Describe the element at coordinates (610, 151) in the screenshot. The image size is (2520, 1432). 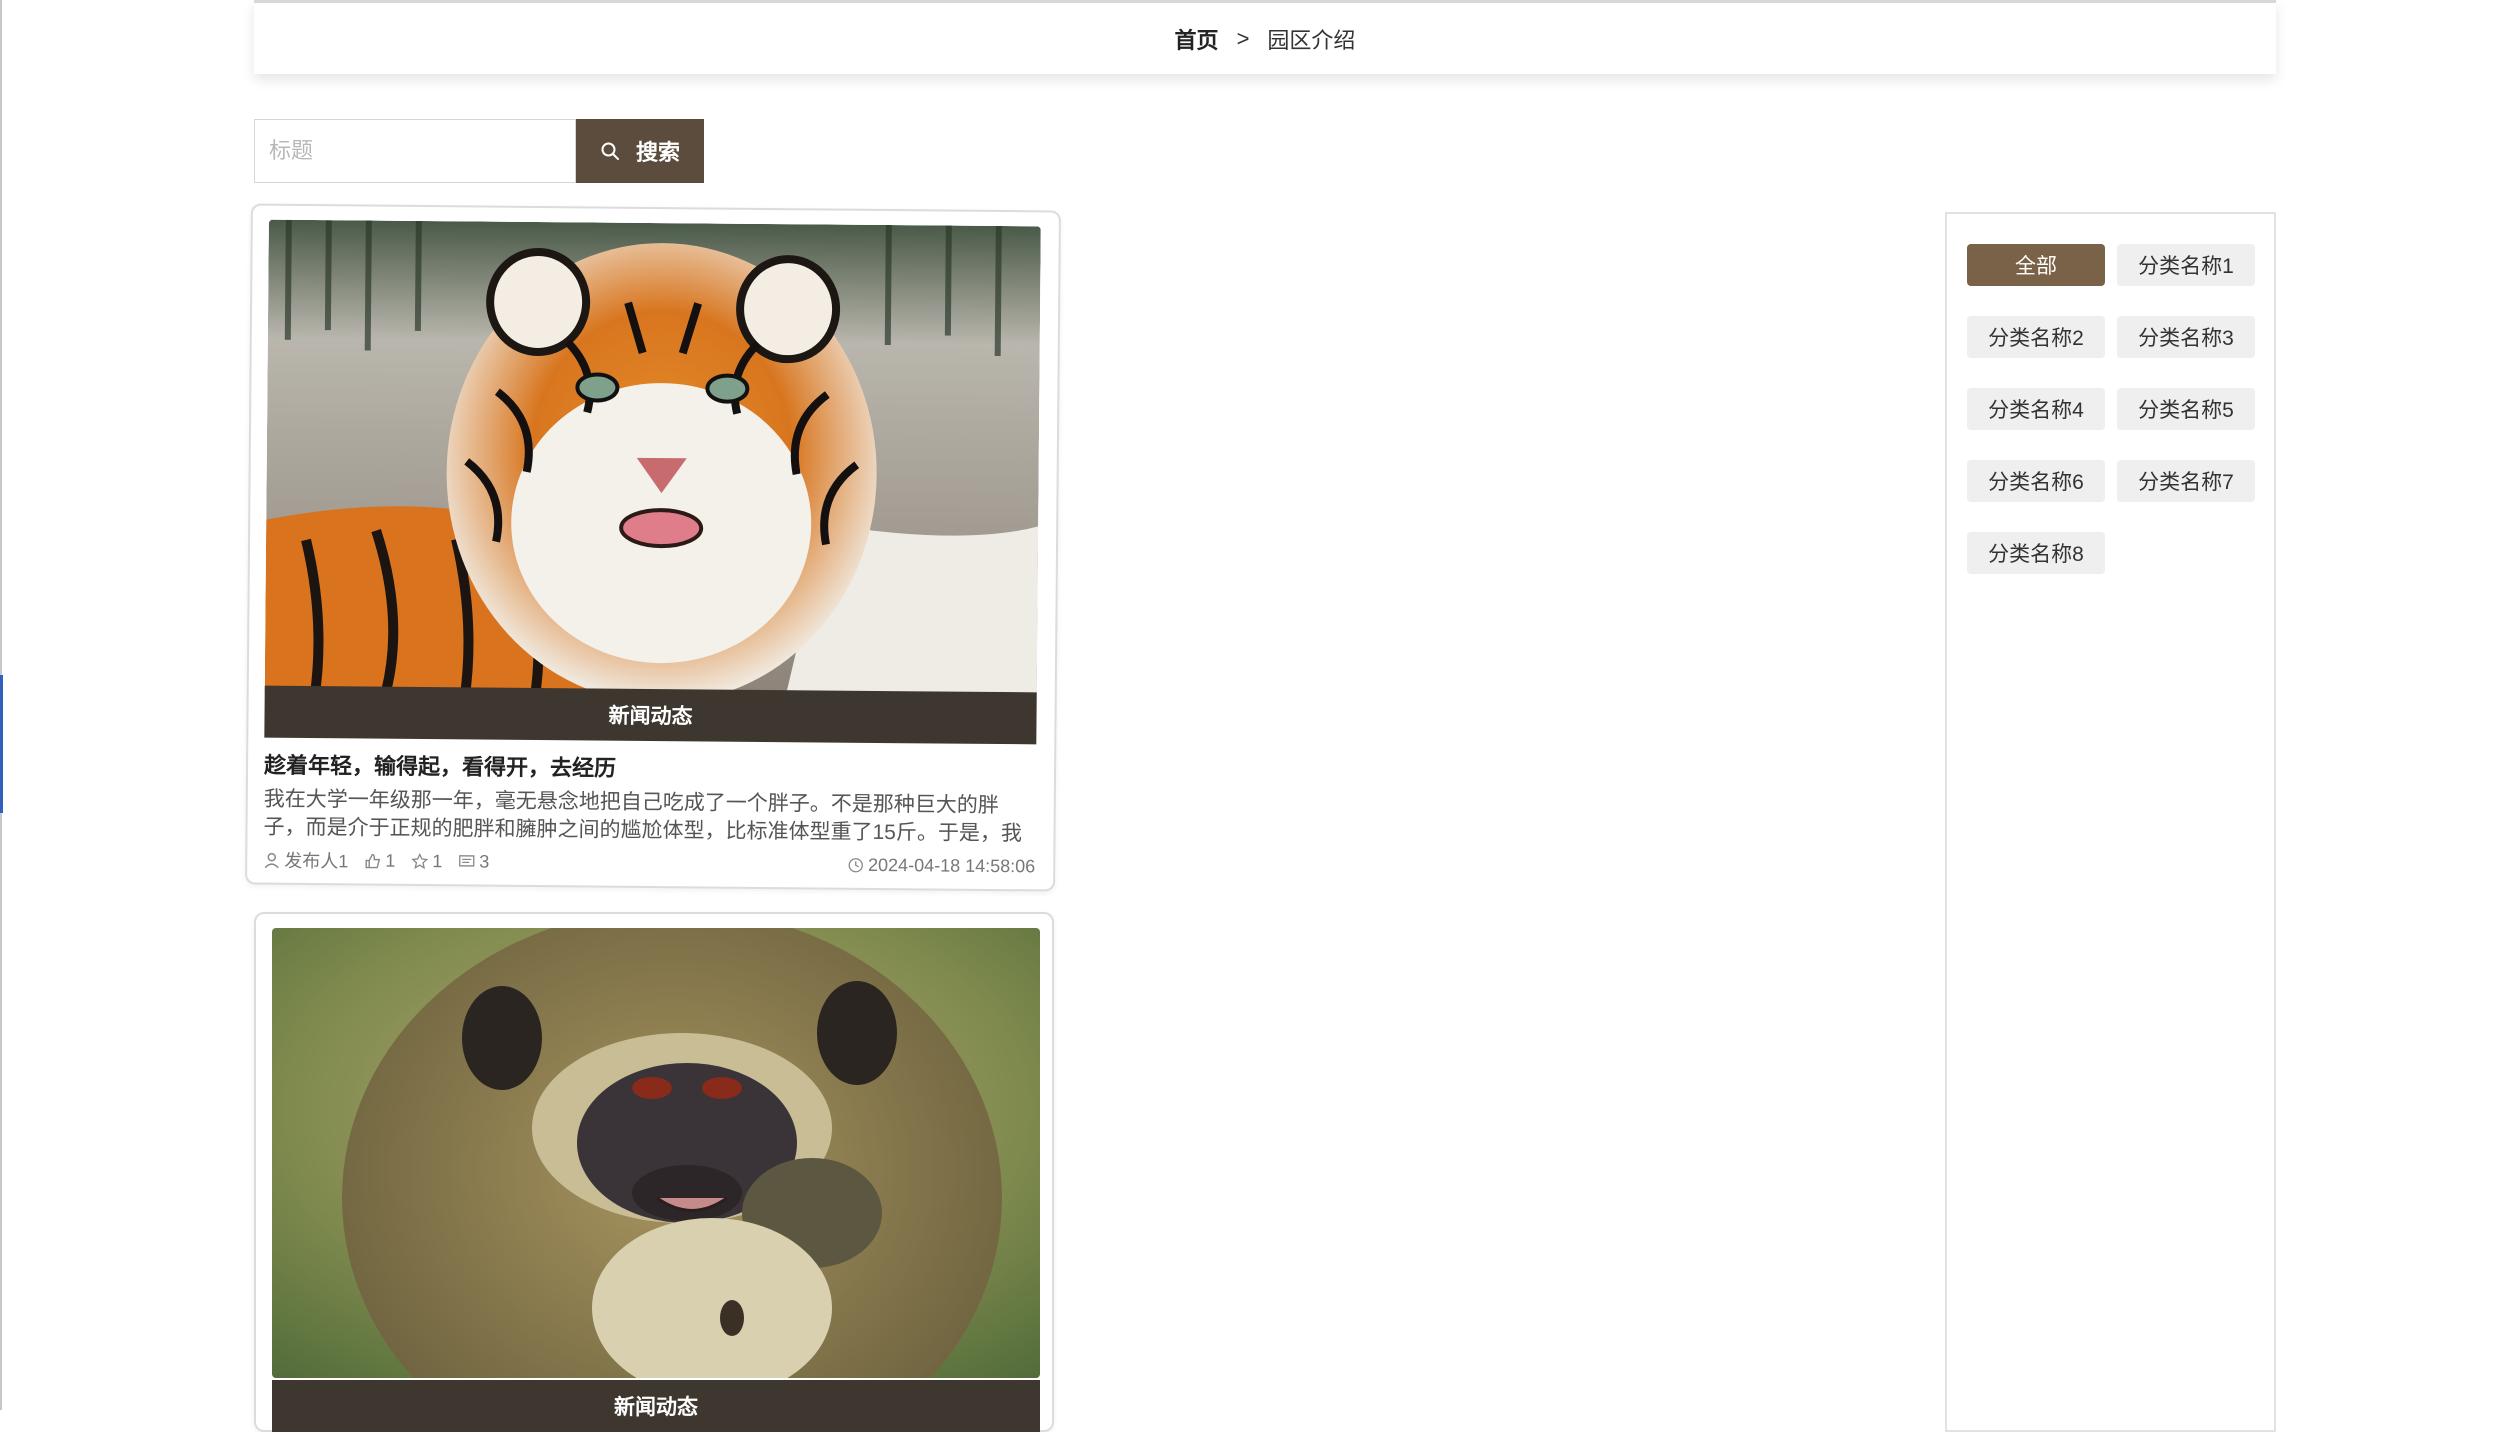
I see `search-icon` at that location.